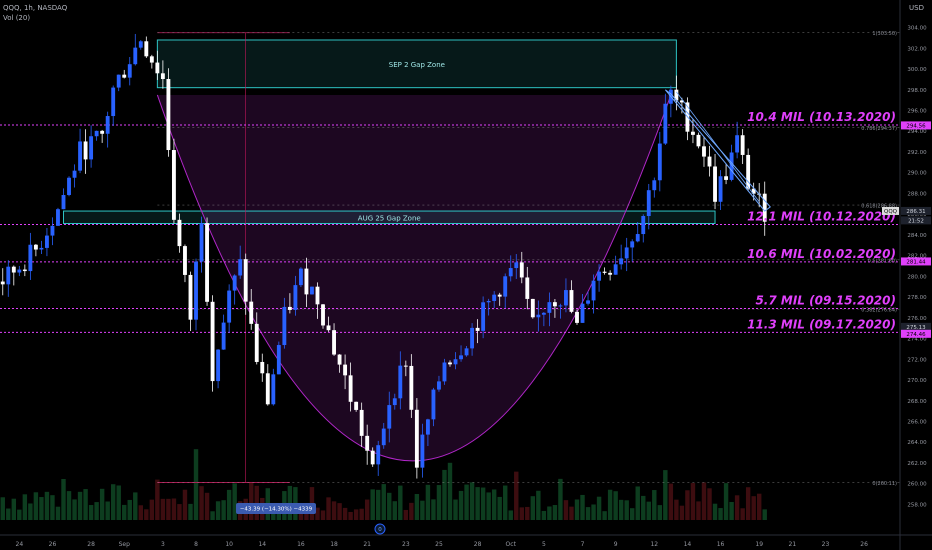 This screenshot has height=550, width=932. I want to click on time-tick-label: 21, so click(793, 544).